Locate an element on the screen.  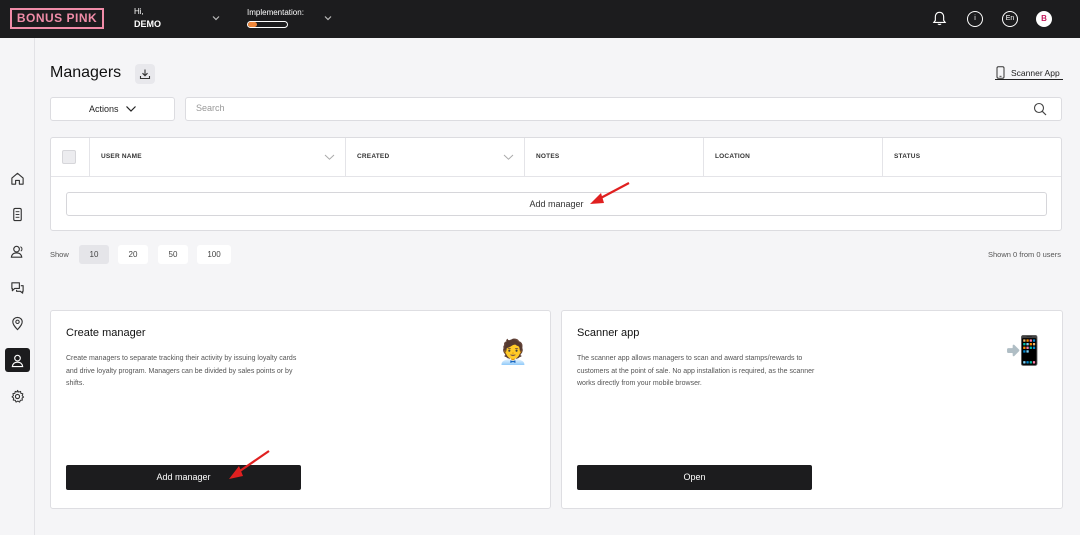
column-label: LOCATION is located at coordinates (733, 156).